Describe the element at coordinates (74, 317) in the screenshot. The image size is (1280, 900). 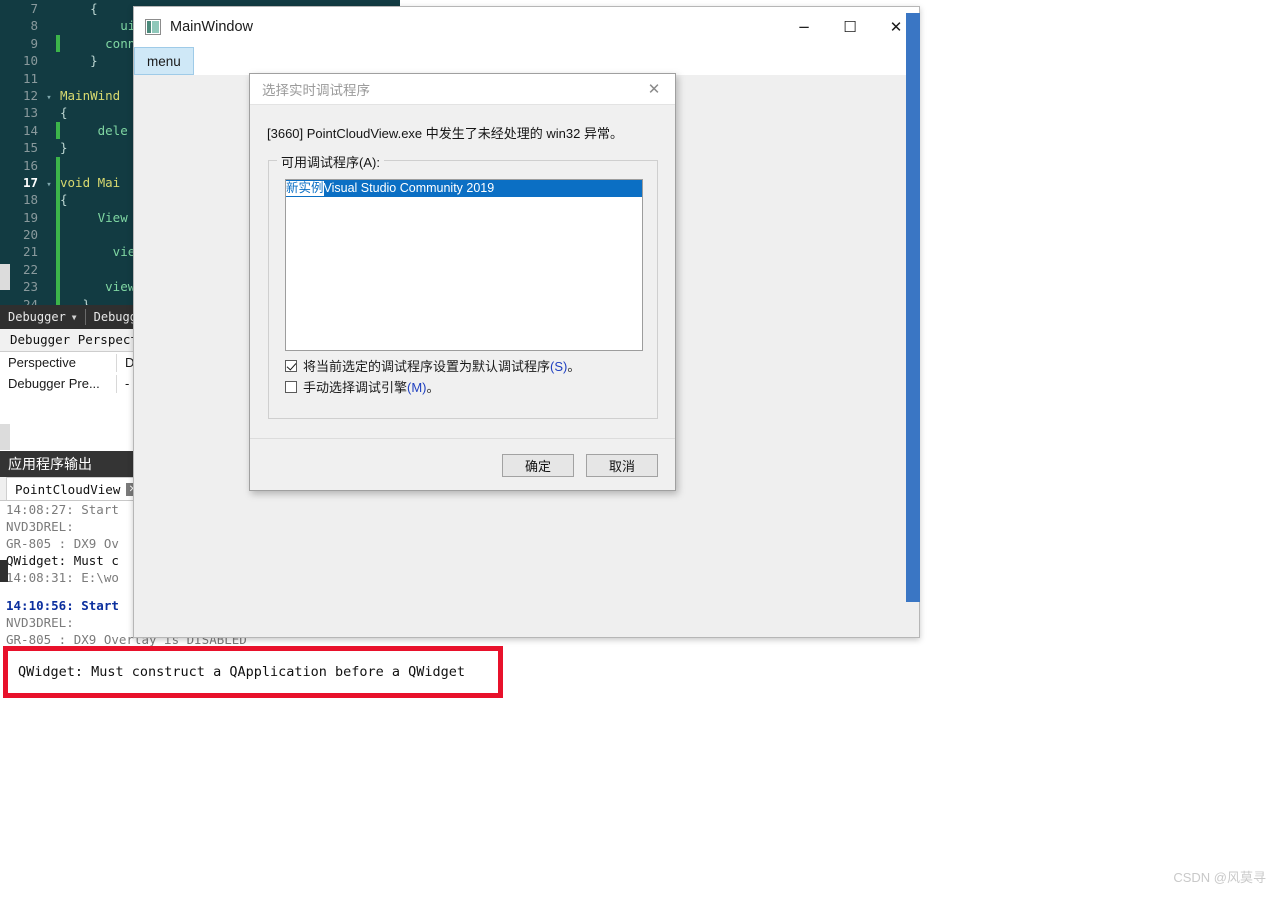
I see `chevron-down-icon: ▼` at that location.